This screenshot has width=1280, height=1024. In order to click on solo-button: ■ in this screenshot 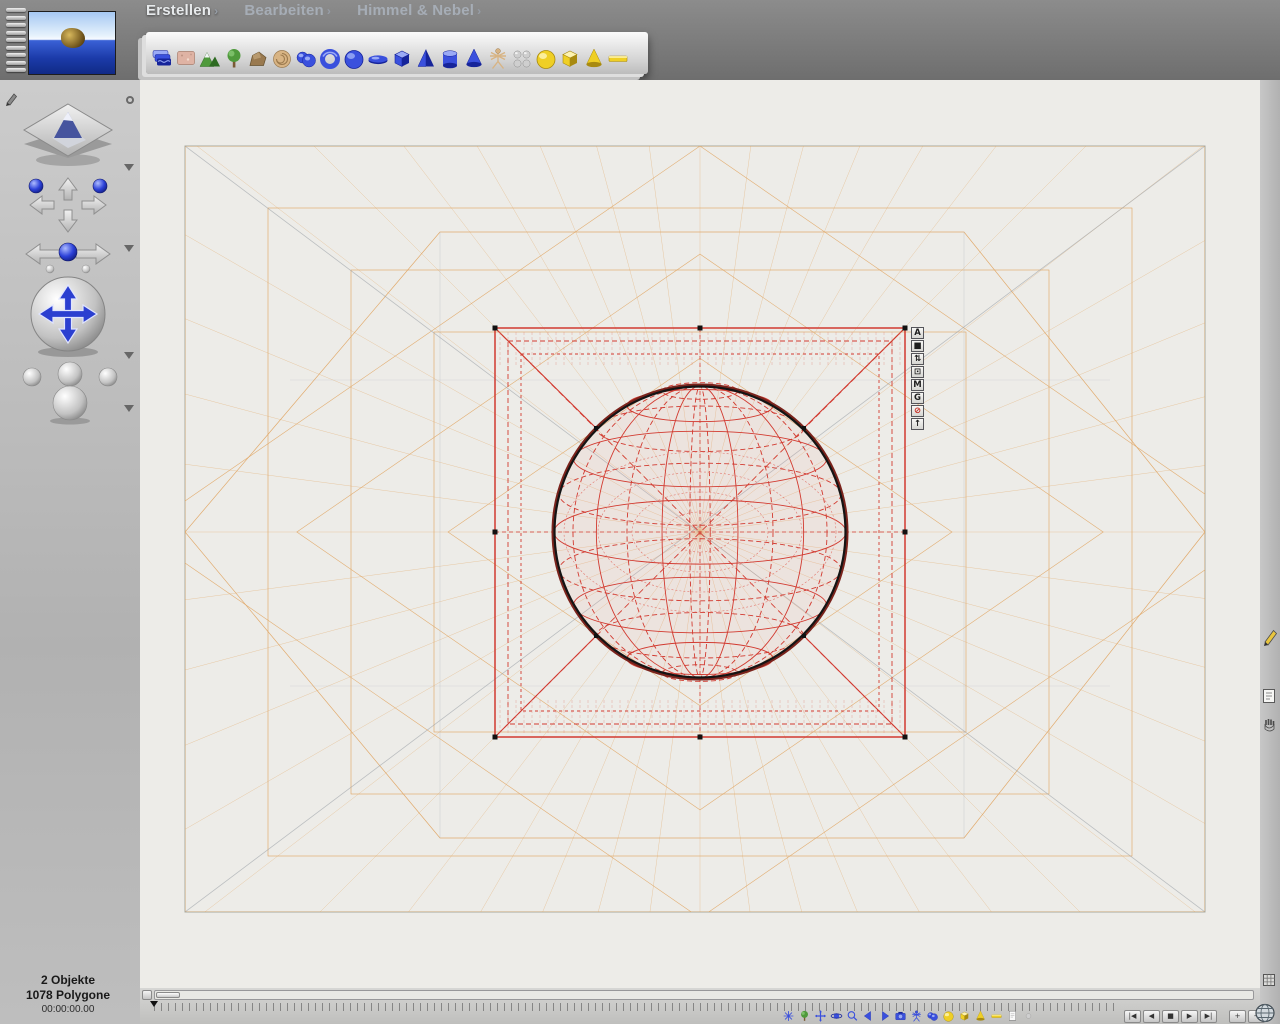, I will do `click(917, 346)`.